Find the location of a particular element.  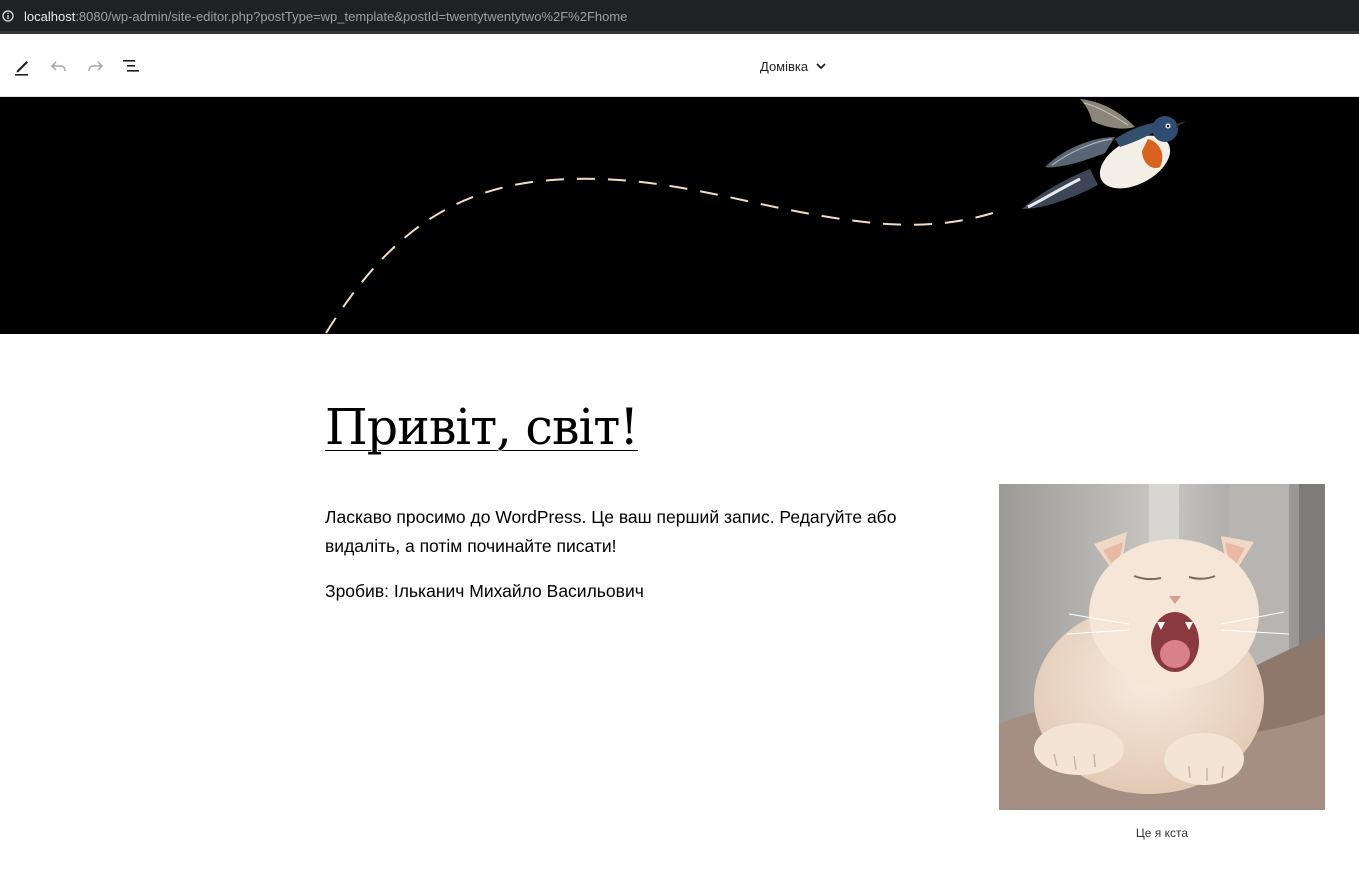

list-view-icon is located at coordinates (131, 66).